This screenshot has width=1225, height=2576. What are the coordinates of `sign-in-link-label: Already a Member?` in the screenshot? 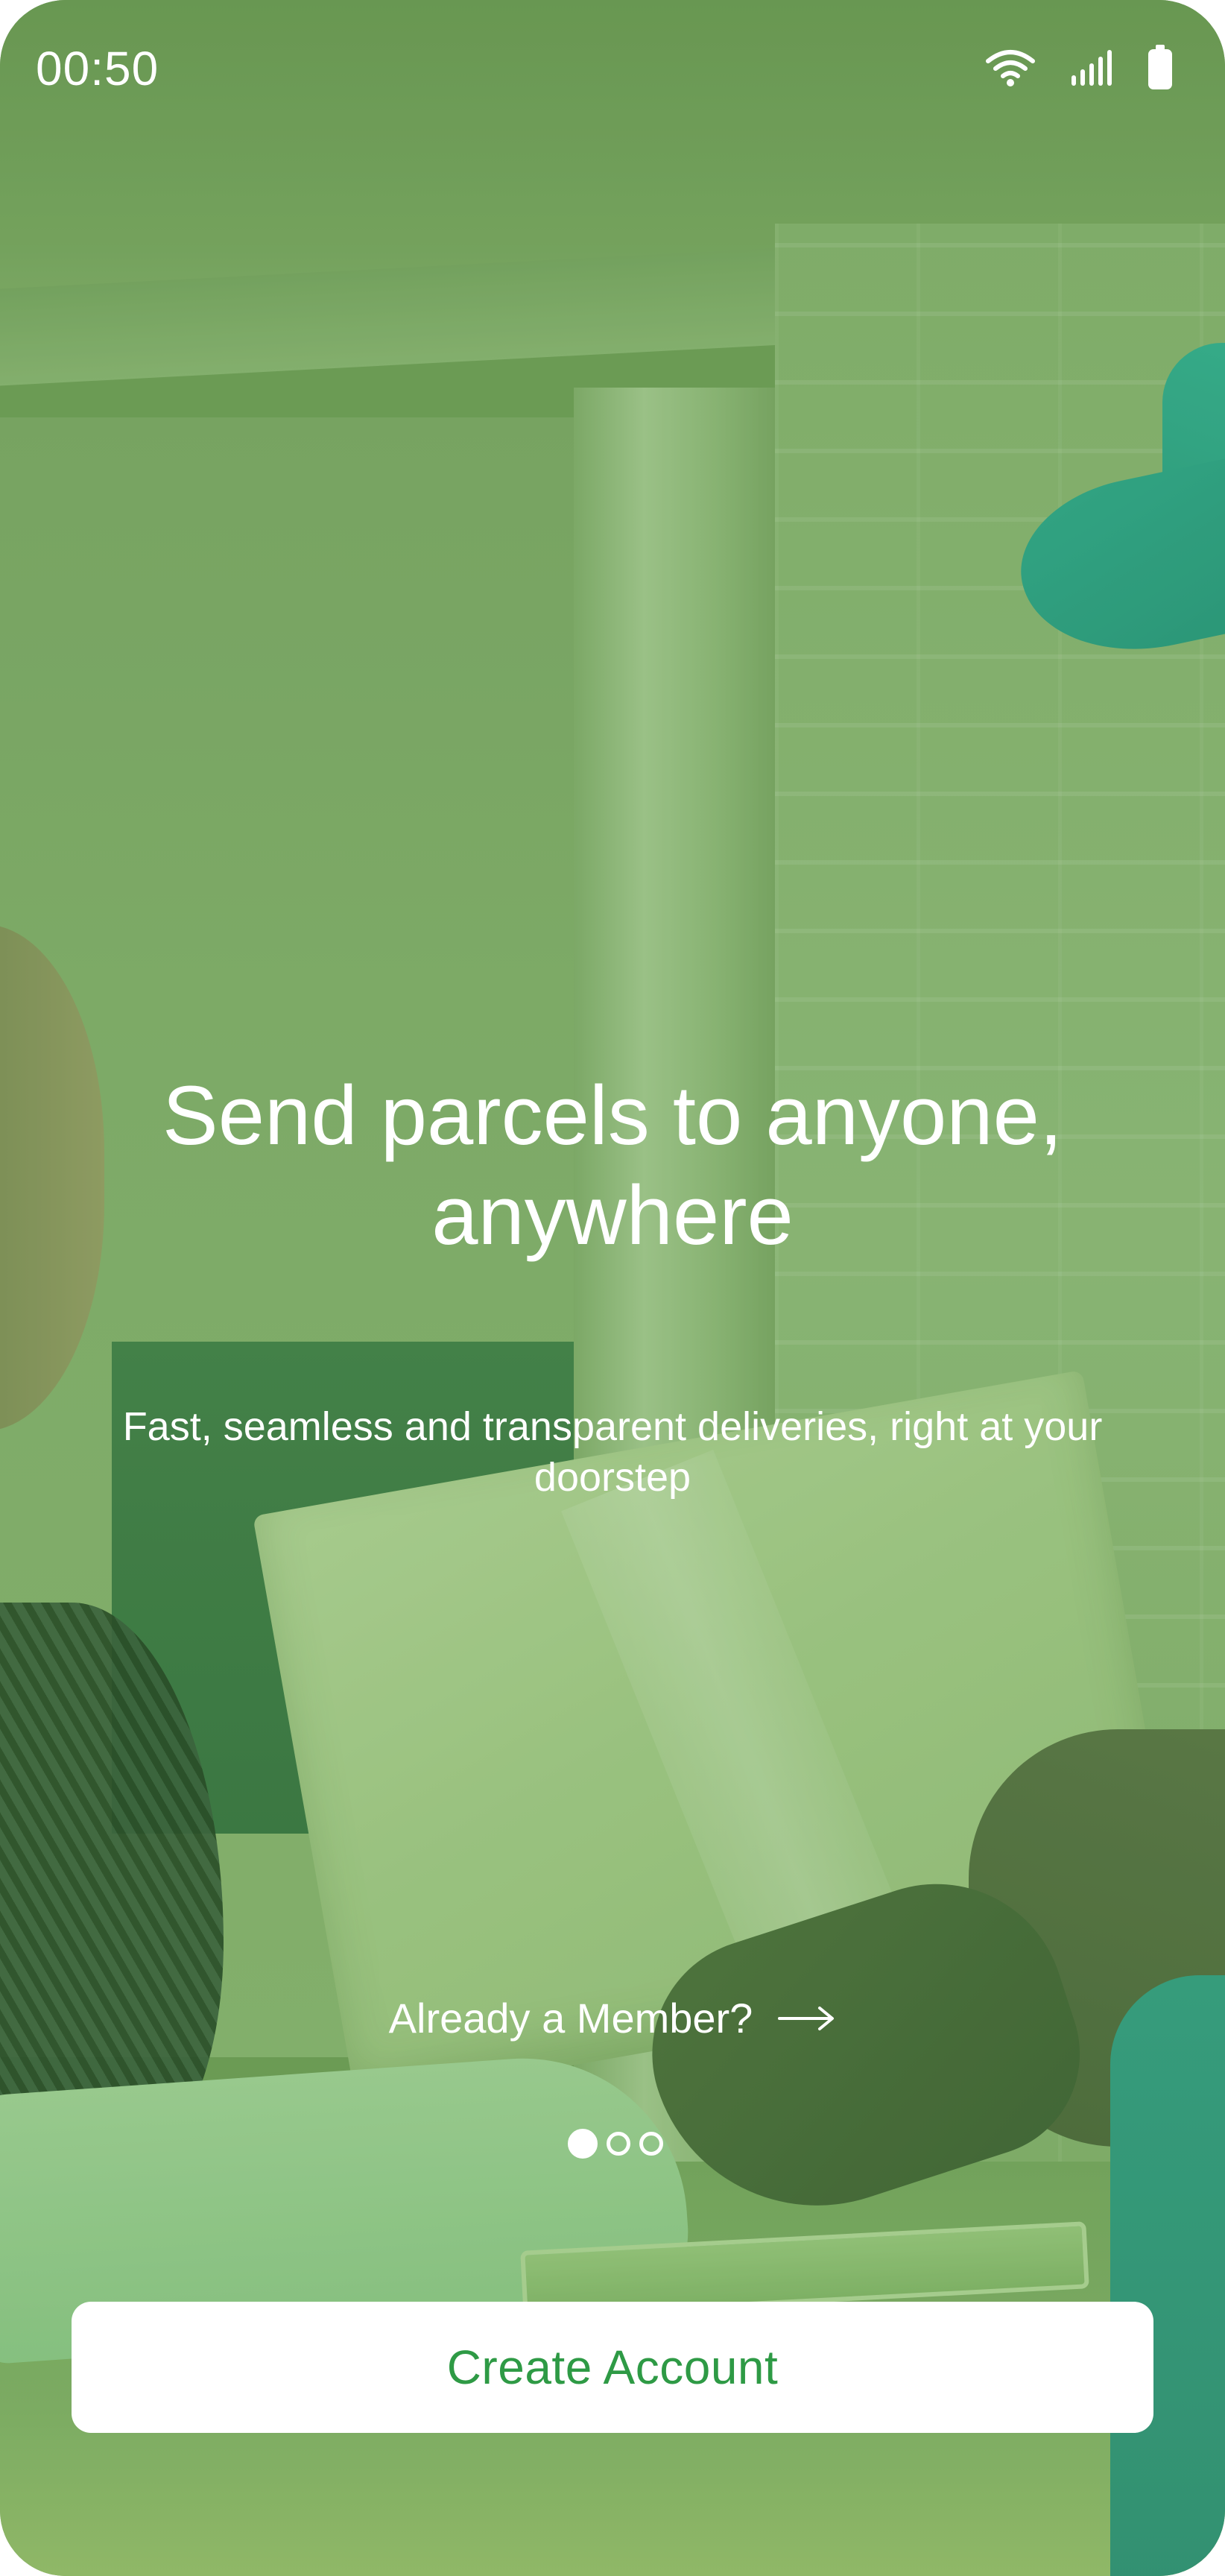 It's located at (570, 2018).